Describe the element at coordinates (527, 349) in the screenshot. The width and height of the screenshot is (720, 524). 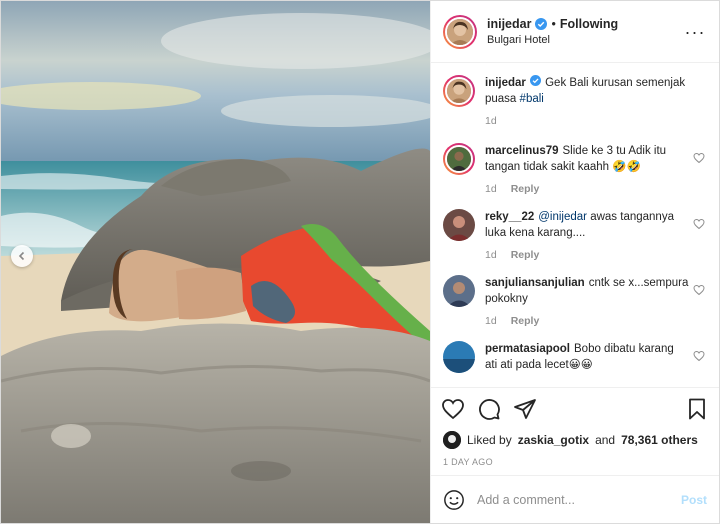
I see `comment-username: permatasiapool` at that location.